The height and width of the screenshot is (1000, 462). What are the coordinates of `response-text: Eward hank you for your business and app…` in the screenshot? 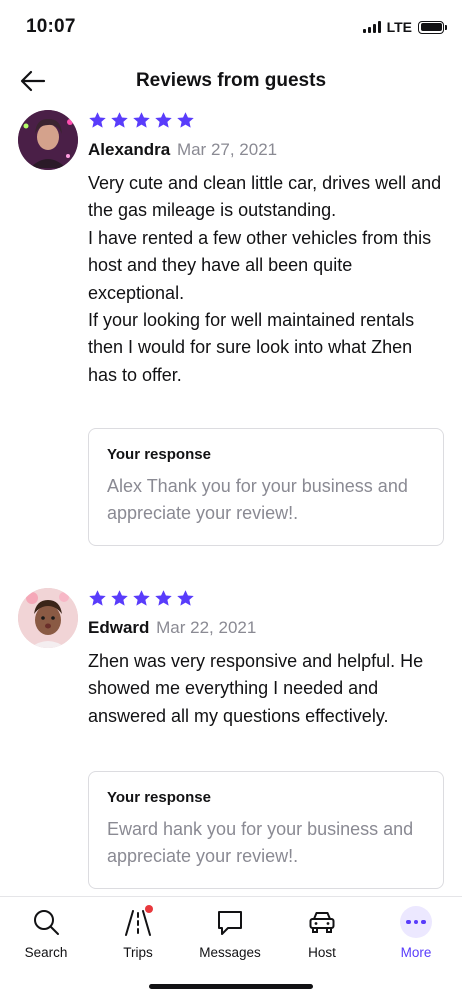 It's located at (260, 843).